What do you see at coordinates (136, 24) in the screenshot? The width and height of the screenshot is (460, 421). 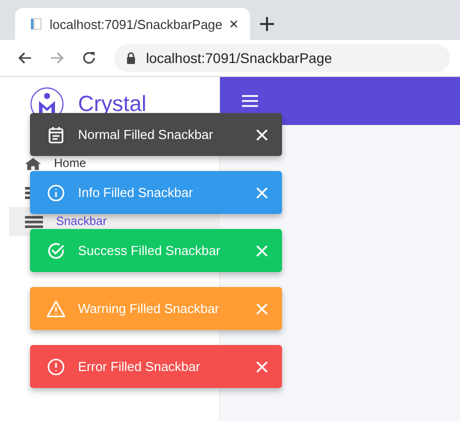 I see `tab-title: localhost:7091/SnackbarPage` at bounding box center [136, 24].